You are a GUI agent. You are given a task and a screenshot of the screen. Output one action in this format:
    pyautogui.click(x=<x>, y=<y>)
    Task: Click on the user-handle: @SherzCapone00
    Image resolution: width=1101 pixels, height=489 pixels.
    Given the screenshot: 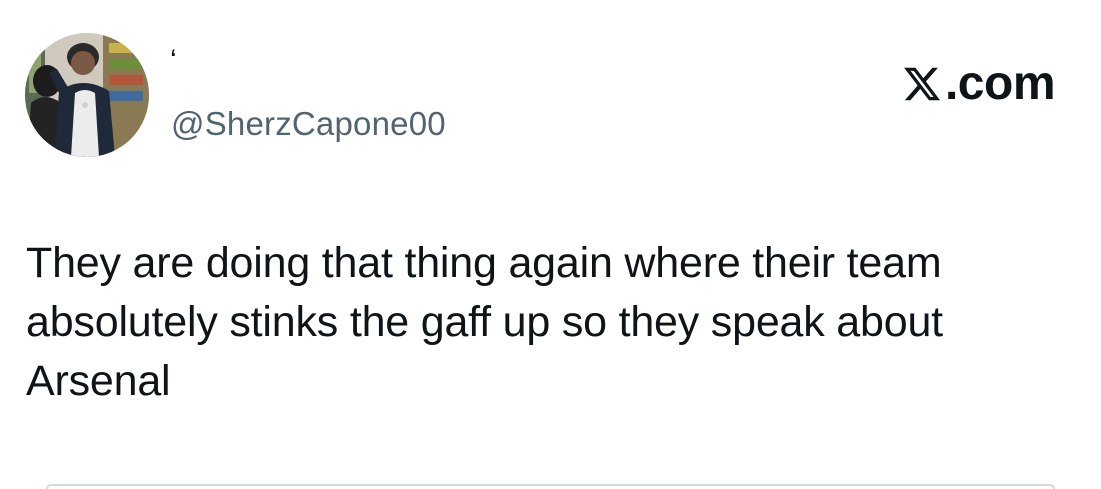 What is the action you would take?
    pyautogui.click(x=308, y=124)
    